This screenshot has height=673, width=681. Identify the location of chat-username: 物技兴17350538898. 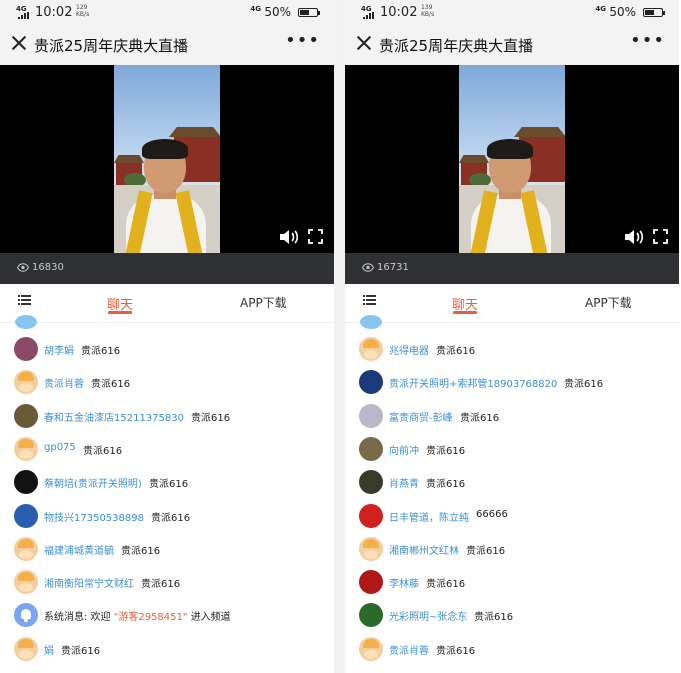
(94, 516).